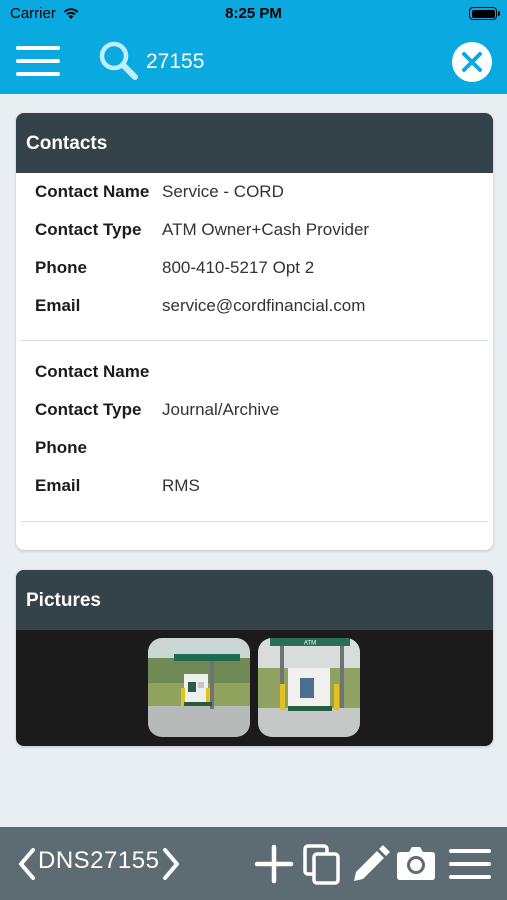  Describe the element at coordinates (254, 143) in the screenshot. I see `contacts-header: Contacts` at that location.